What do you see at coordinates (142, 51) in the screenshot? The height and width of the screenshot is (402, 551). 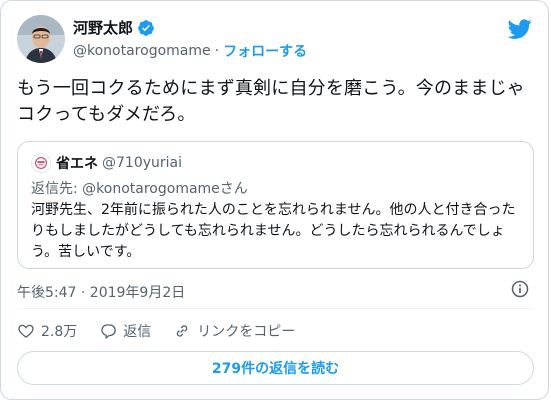 I see `author-handle: @konotarogomame` at bounding box center [142, 51].